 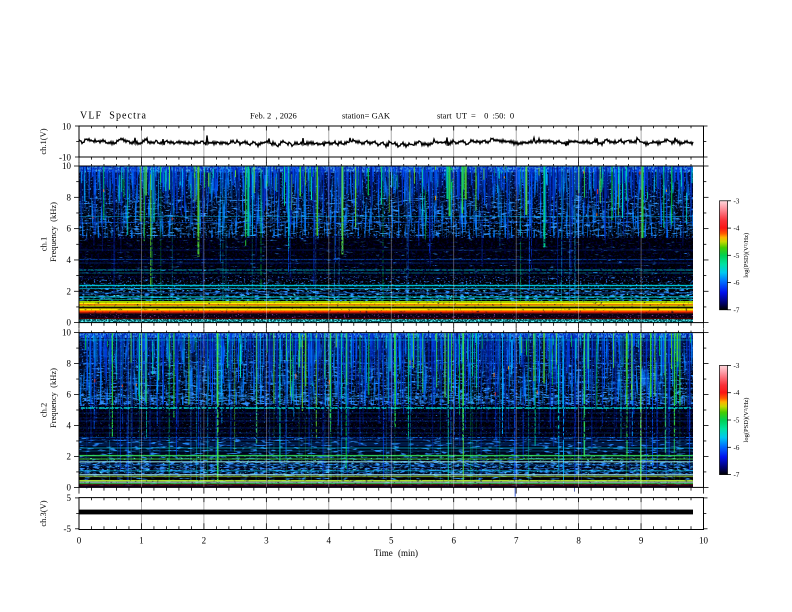 I want to click on svg-text: Time (min), so click(x=396, y=553).